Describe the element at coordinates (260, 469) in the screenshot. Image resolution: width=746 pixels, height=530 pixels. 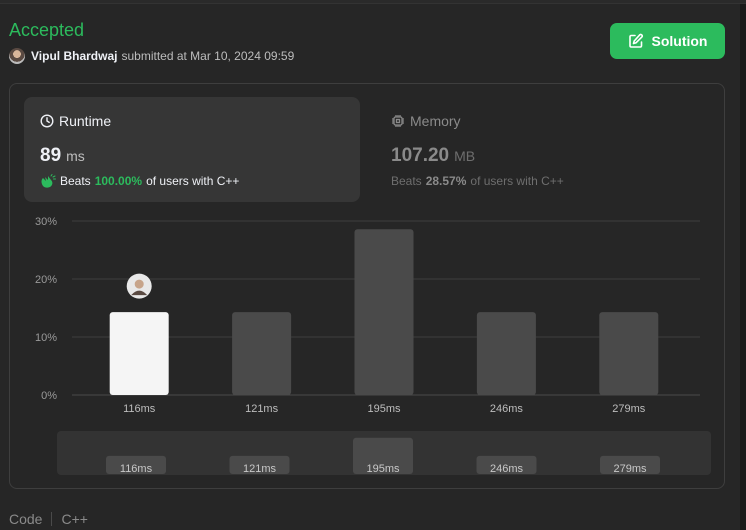
I see `range-label: 121ms` at that location.